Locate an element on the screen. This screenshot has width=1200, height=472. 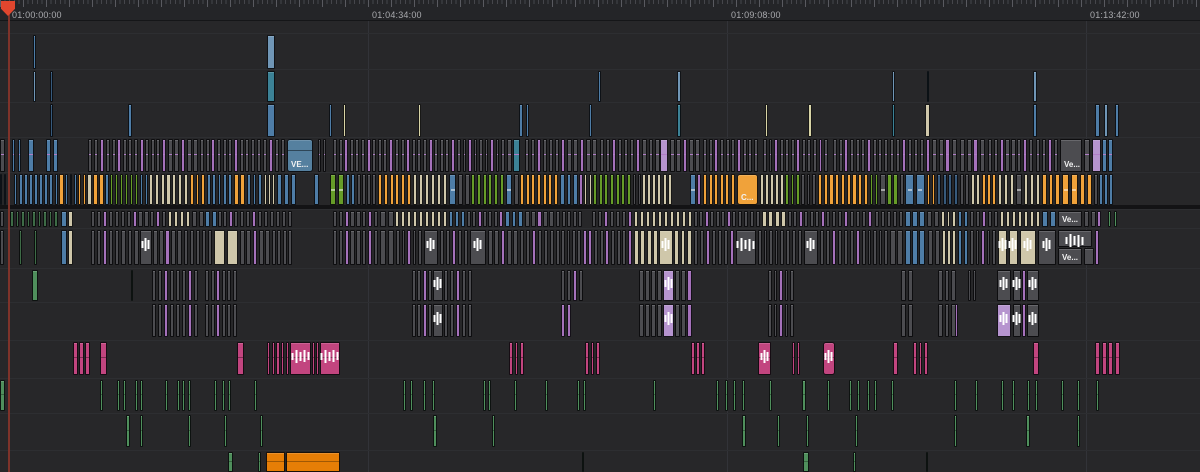
clip-py is located at coordinates (344, 120).